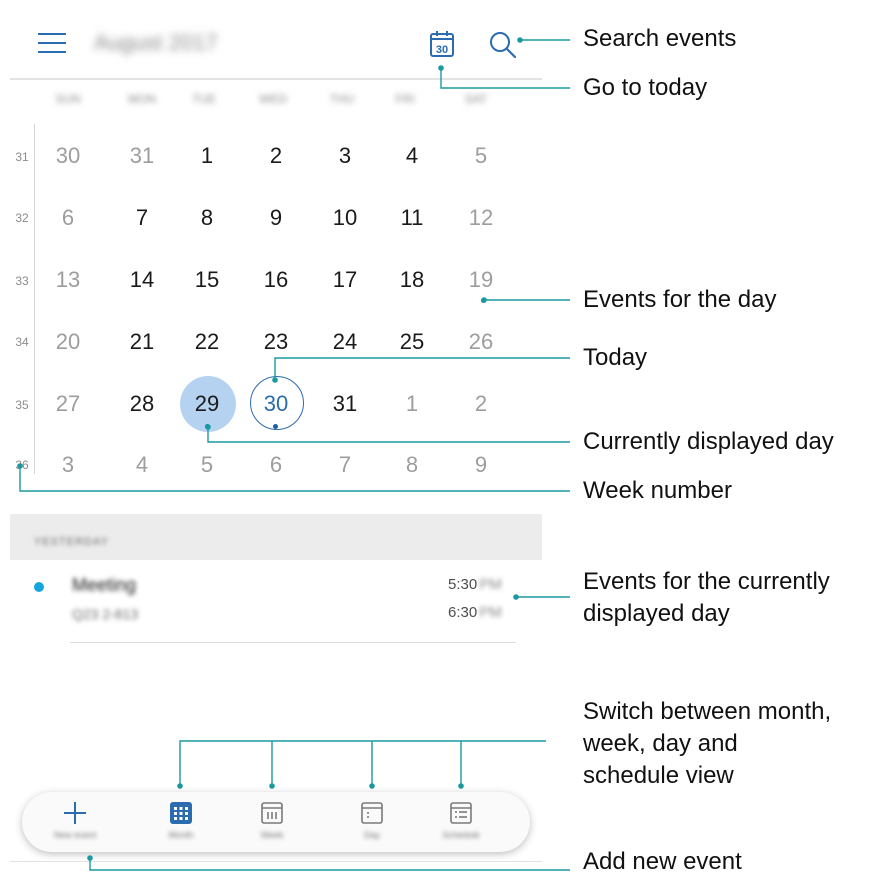 The height and width of the screenshot is (881, 879). What do you see at coordinates (71, 542) in the screenshot?
I see `agenda-section-label: YESTERDAY` at bounding box center [71, 542].